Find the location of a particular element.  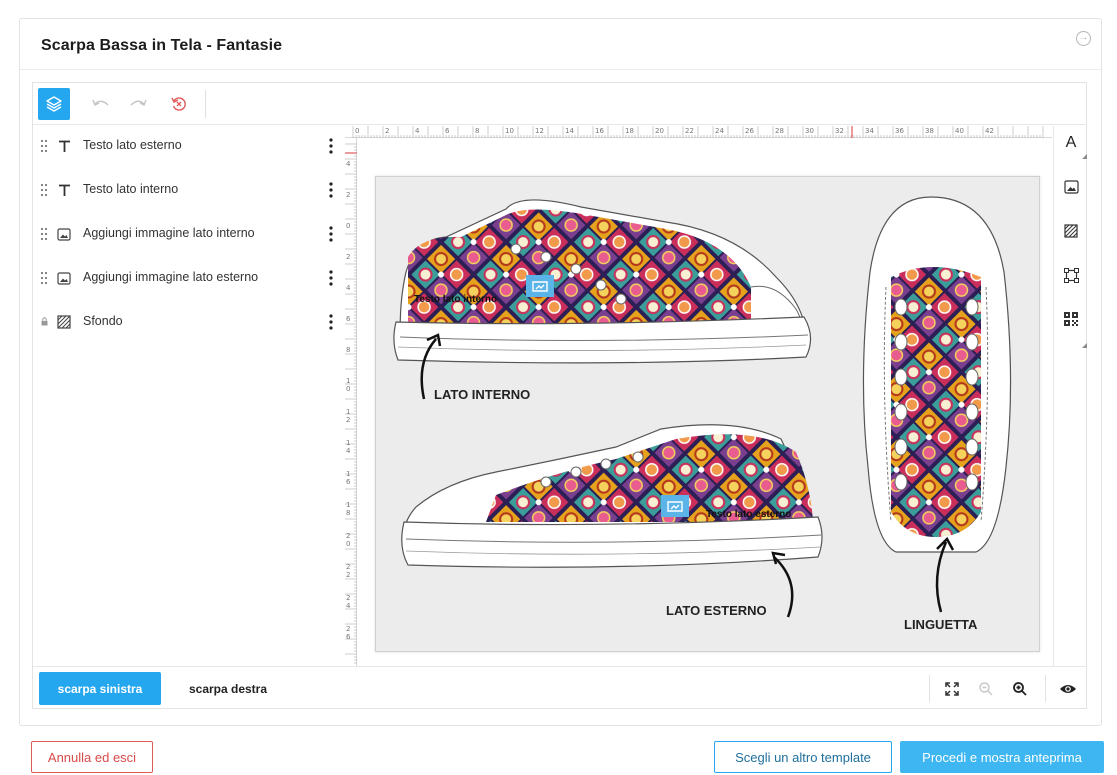

layer-name: Sfondo is located at coordinates (103, 321).